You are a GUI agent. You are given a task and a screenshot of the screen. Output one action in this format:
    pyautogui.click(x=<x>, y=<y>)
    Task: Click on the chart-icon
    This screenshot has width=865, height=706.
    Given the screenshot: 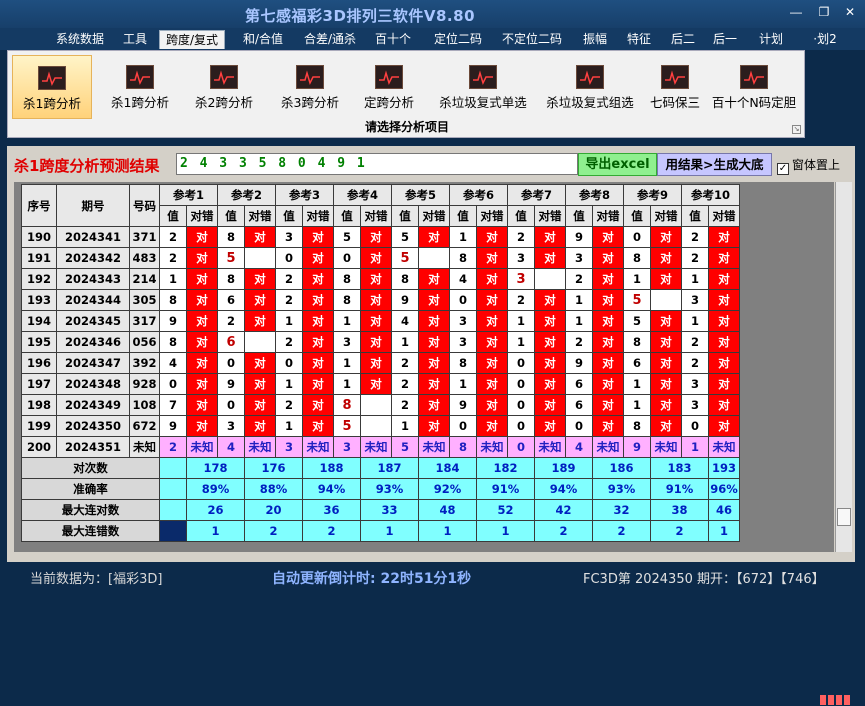 What is the action you would take?
    pyautogui.click(x=224, y=77)
    